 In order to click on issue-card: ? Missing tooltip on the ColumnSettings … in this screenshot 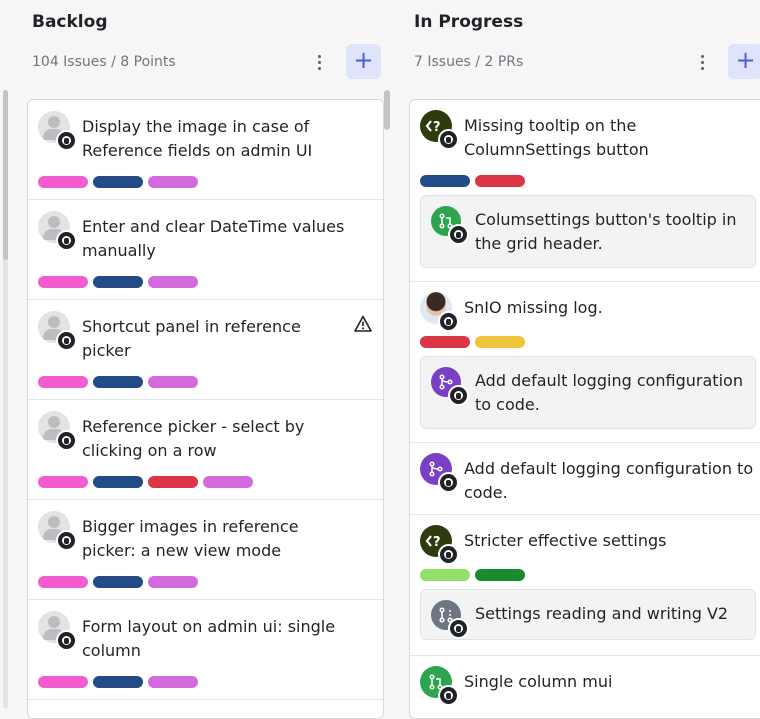, I will do `click(585, 191)`.